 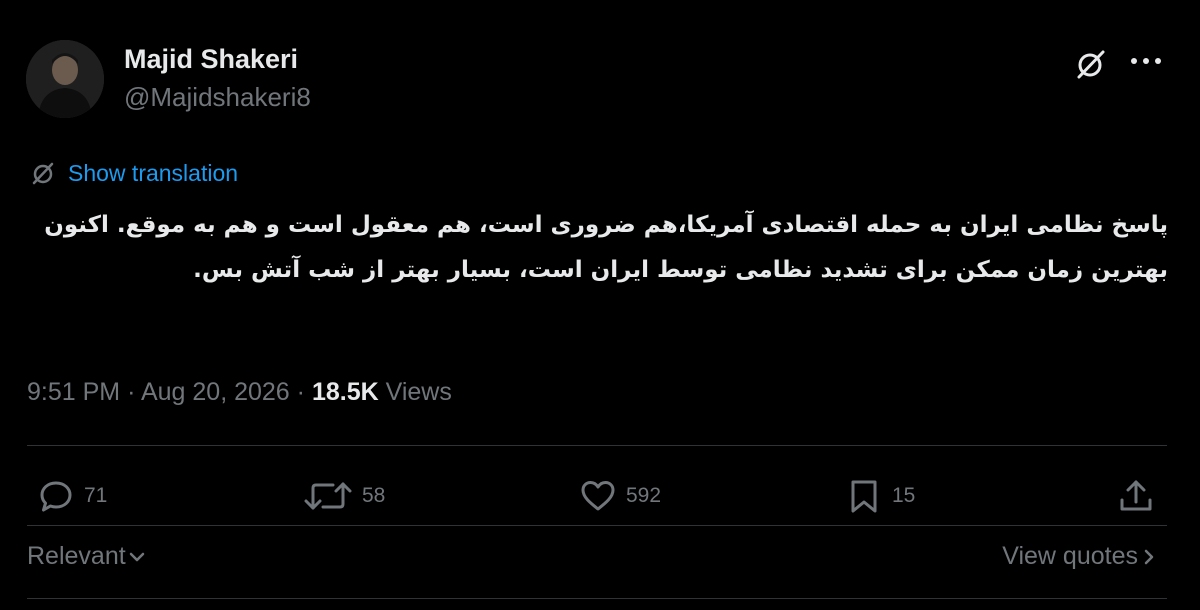 I want to click on more-icon, so click(x=1146, y=61).